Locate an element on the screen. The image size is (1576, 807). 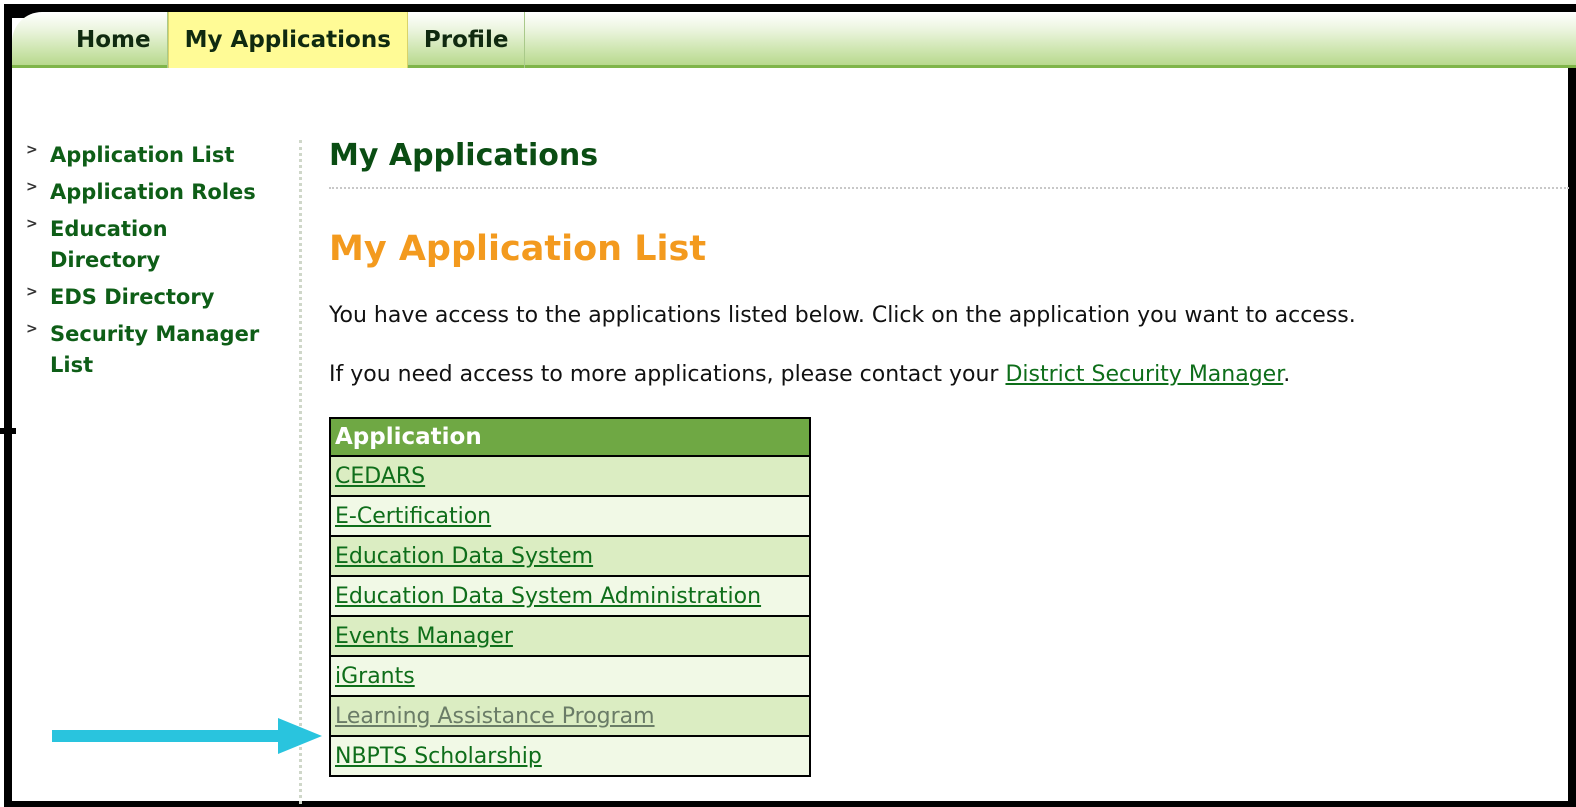
sidebar-item-label: Application Roles is located at coordinates (153, 192).